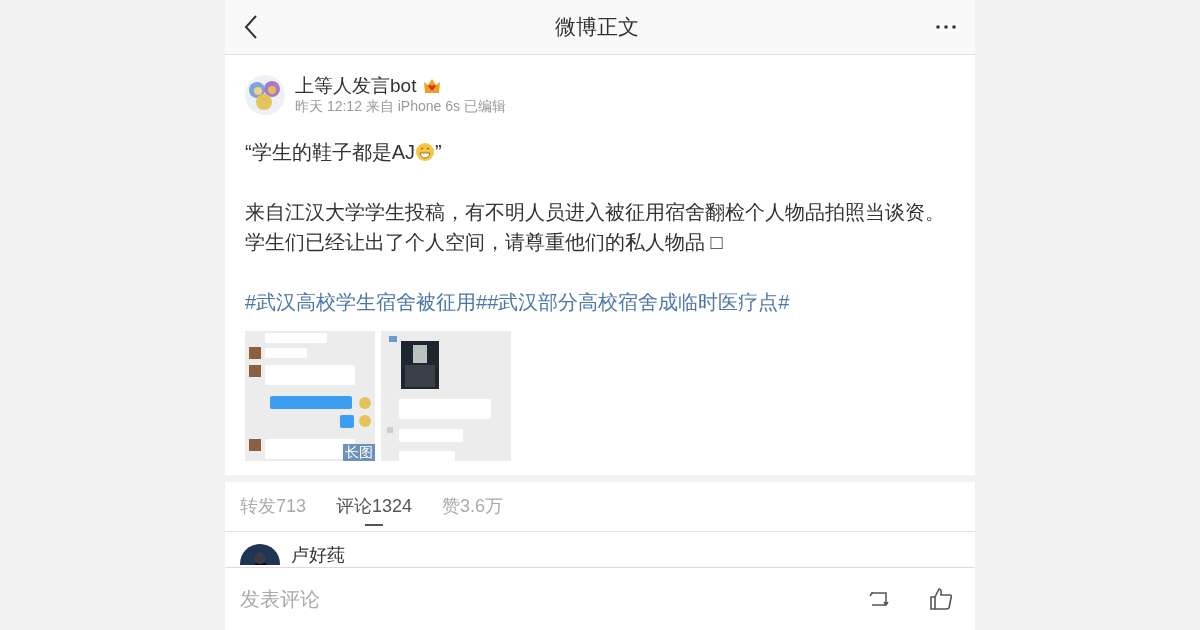 The width and height of the screenshot is (1200, 630). Describe the element at coordinates (359, 452) in the screenshot. I see `long-image-badge: 长图` at that location.